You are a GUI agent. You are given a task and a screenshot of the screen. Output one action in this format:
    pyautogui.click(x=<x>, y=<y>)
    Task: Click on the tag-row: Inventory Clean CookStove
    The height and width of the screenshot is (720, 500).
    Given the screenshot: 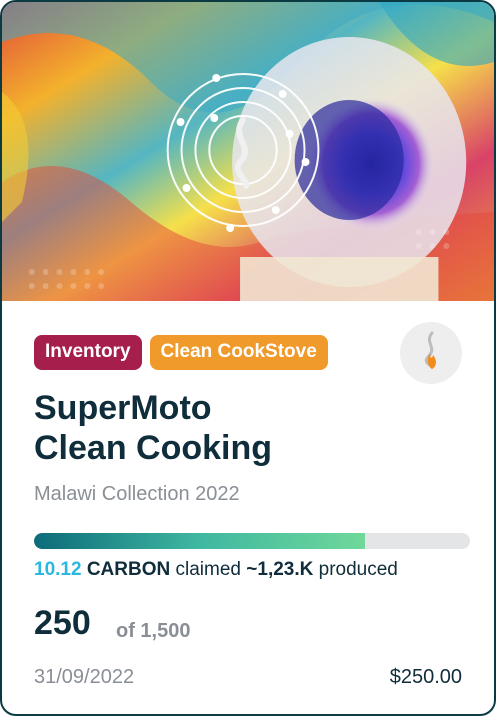 What is the action you would take?
    pyautogui.click(x=181, y=352)
    